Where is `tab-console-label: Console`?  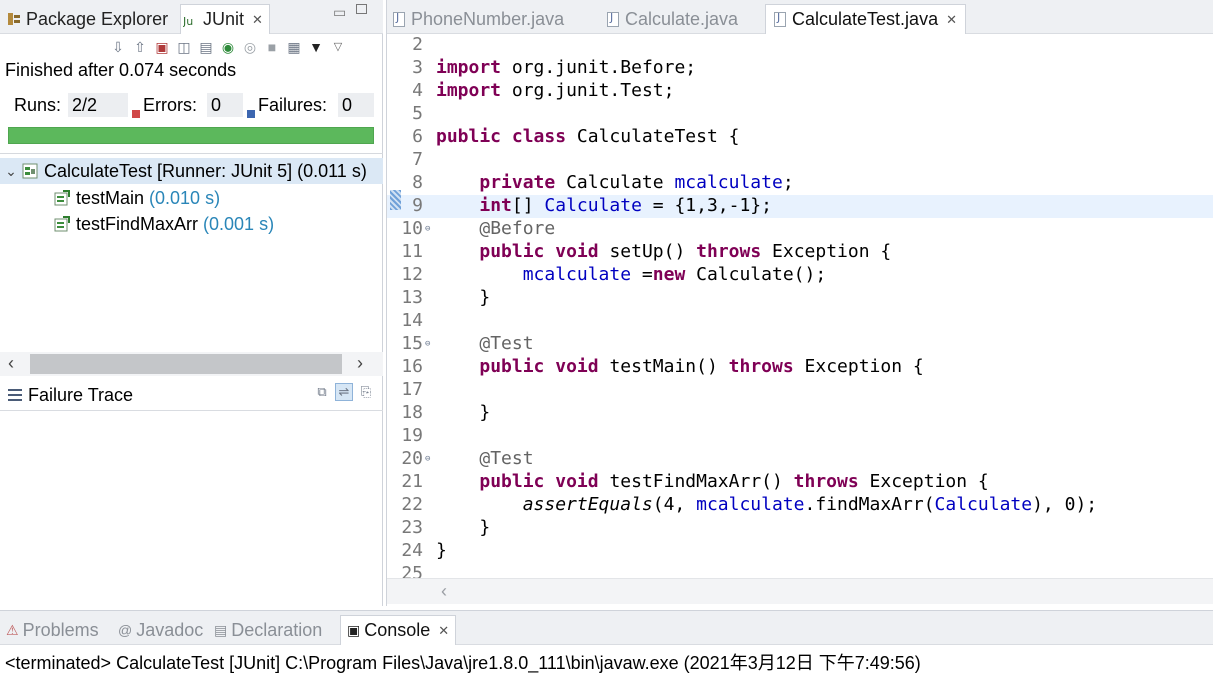 tab-console-label: Console is located at coordinates (397, 630).